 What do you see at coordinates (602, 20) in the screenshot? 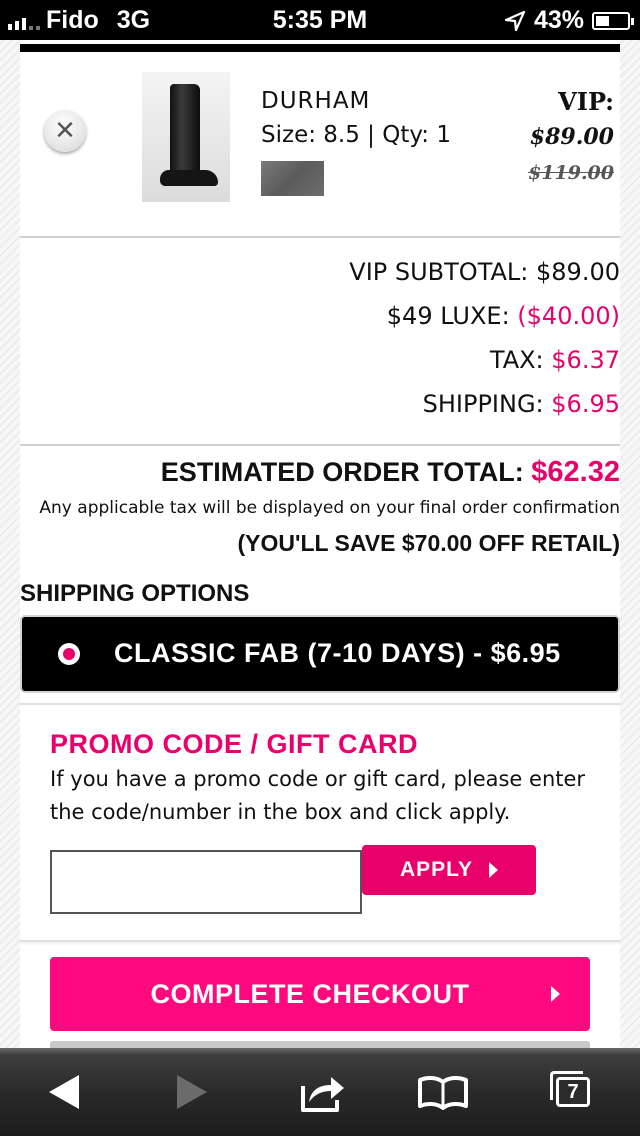
I see `battery-level` at bounding box center [602, 20].